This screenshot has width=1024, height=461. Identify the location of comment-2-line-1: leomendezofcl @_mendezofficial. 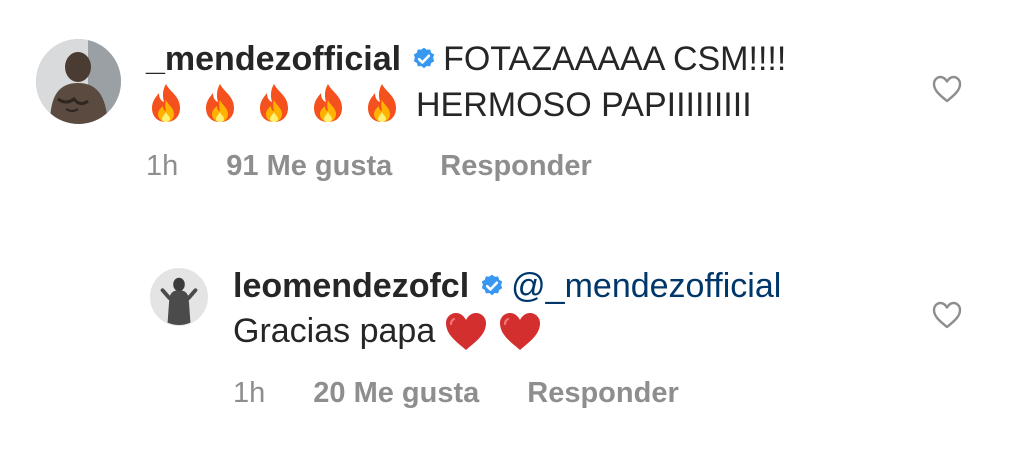
(507, 286).